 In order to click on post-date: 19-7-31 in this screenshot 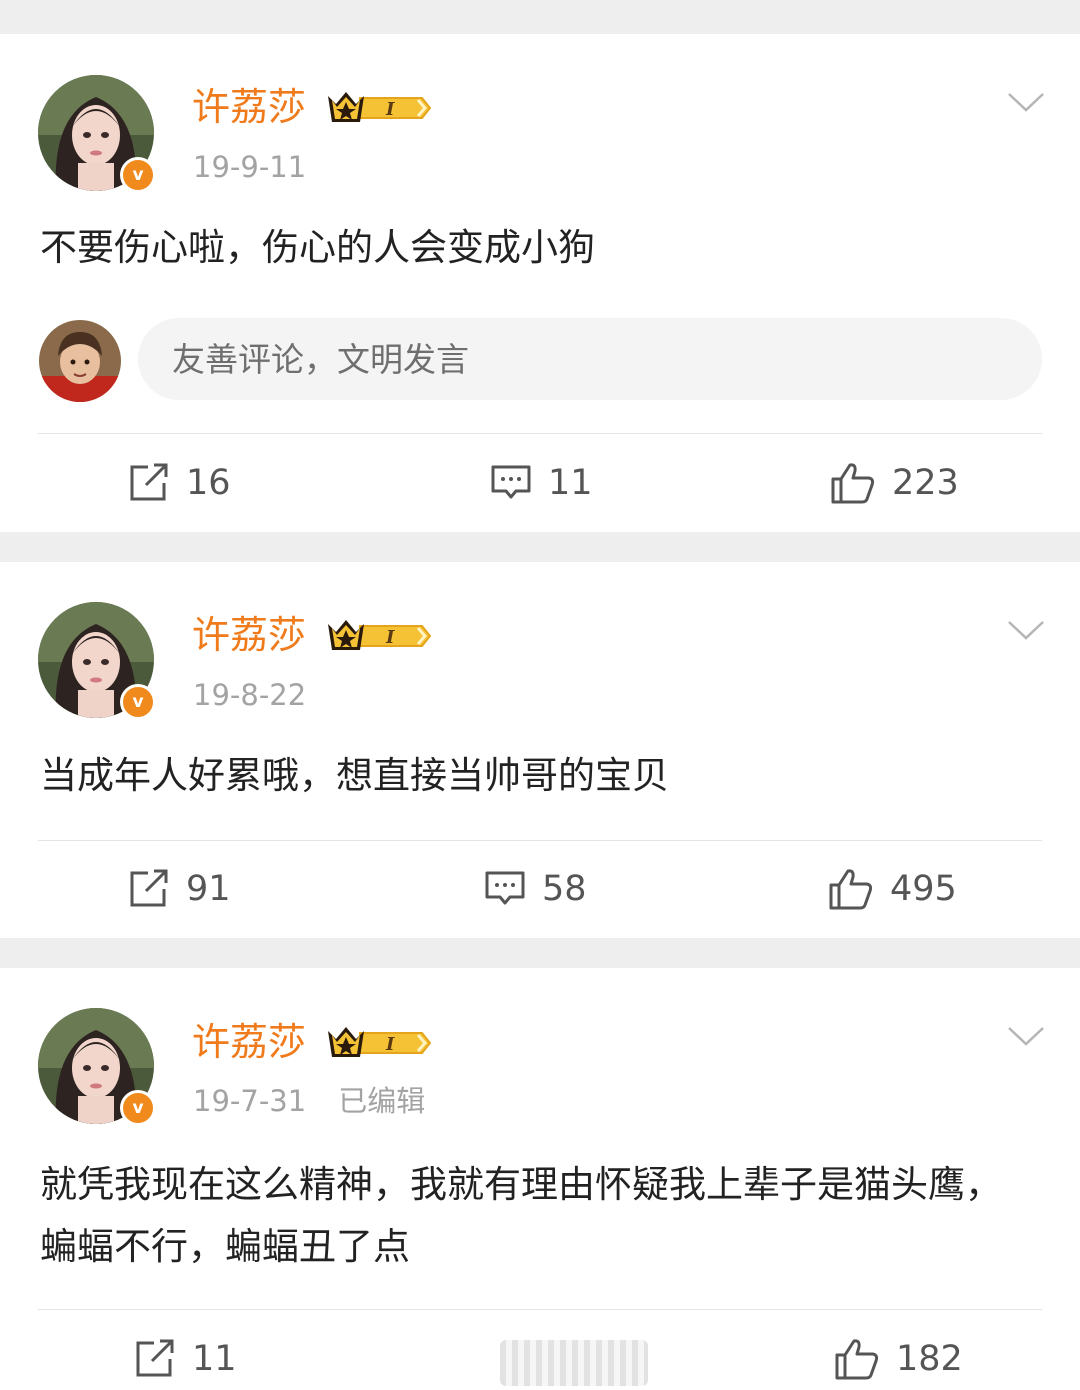, I will do `click(250, 1101)`.